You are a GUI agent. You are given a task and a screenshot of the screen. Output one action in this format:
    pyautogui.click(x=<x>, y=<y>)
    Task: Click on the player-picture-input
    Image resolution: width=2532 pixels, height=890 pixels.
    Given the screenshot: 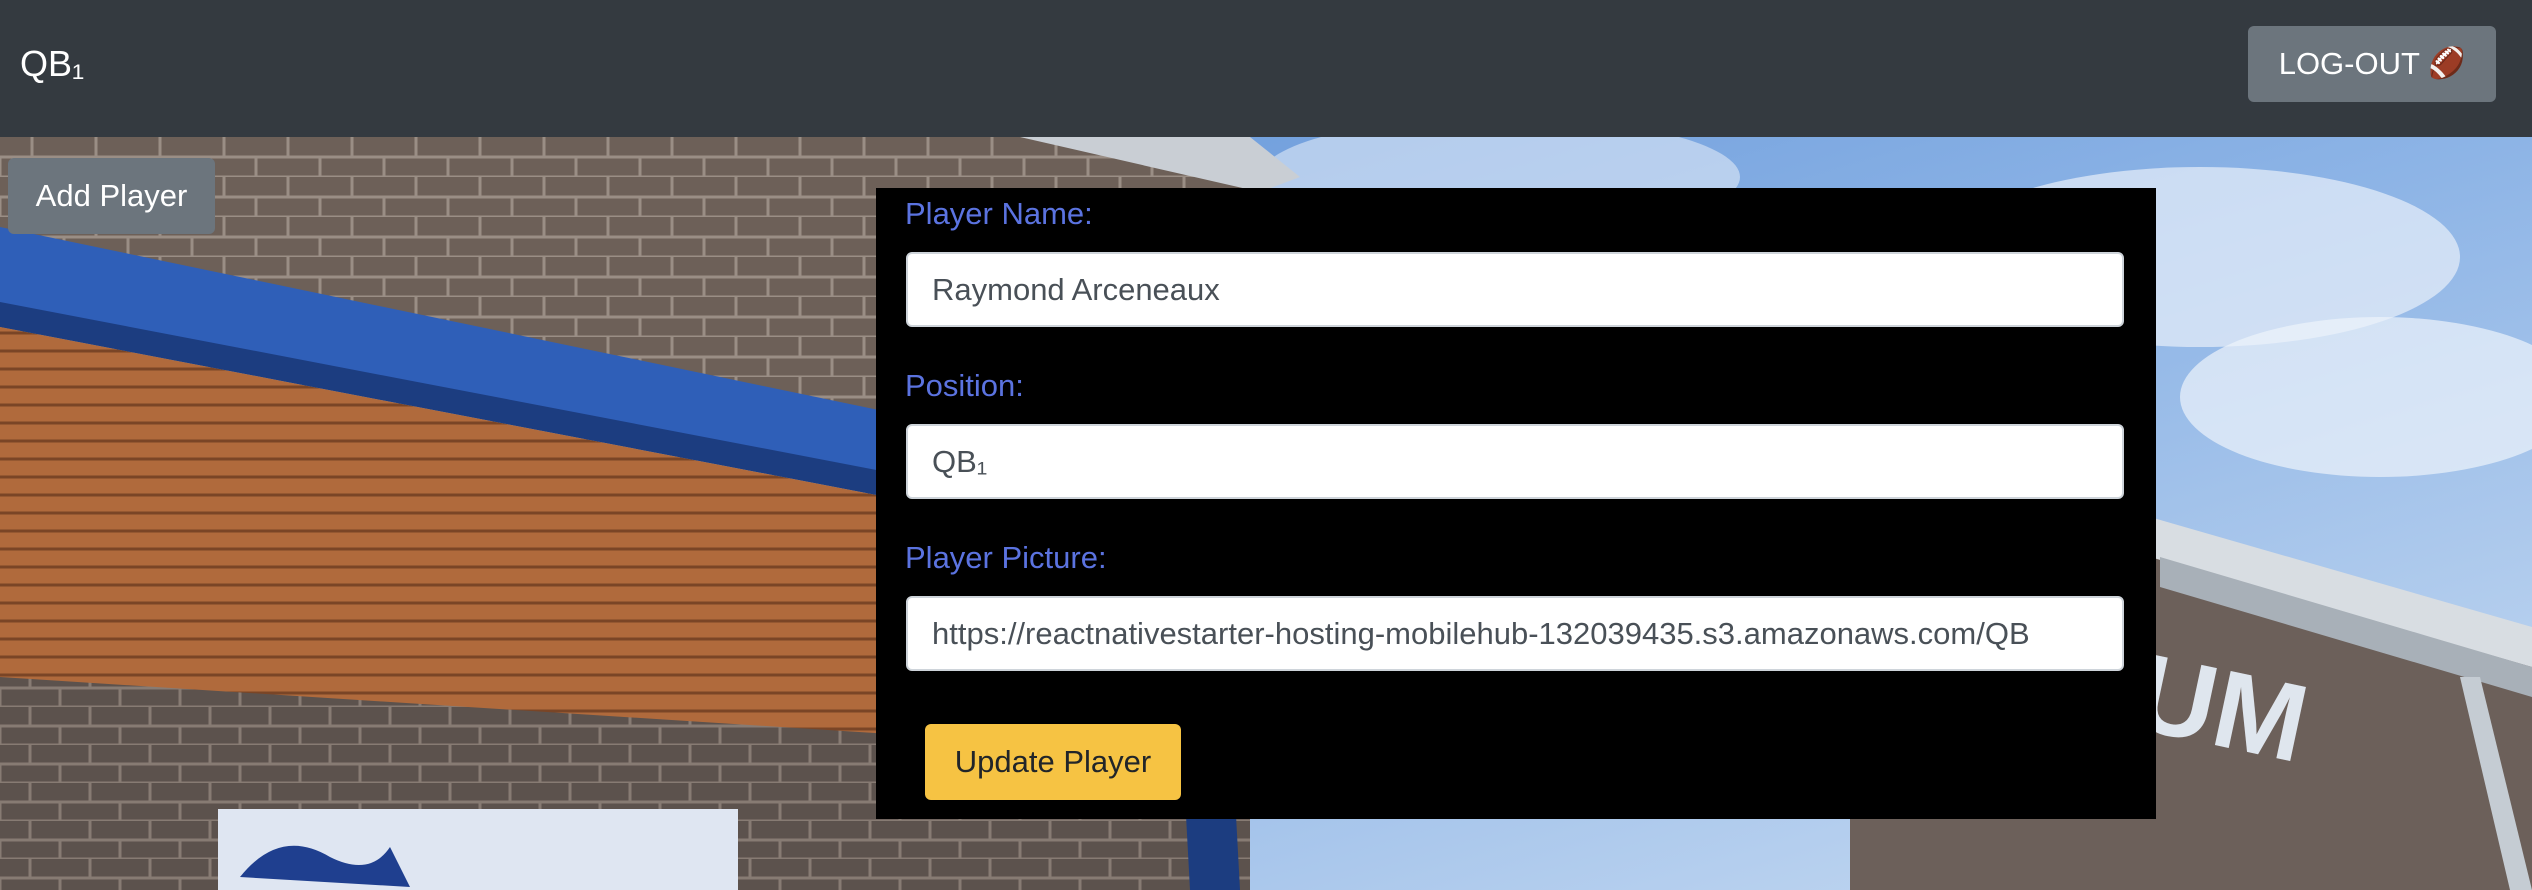 What is the action you would take?
    pyautogui.click(x=1515, y=633)
    